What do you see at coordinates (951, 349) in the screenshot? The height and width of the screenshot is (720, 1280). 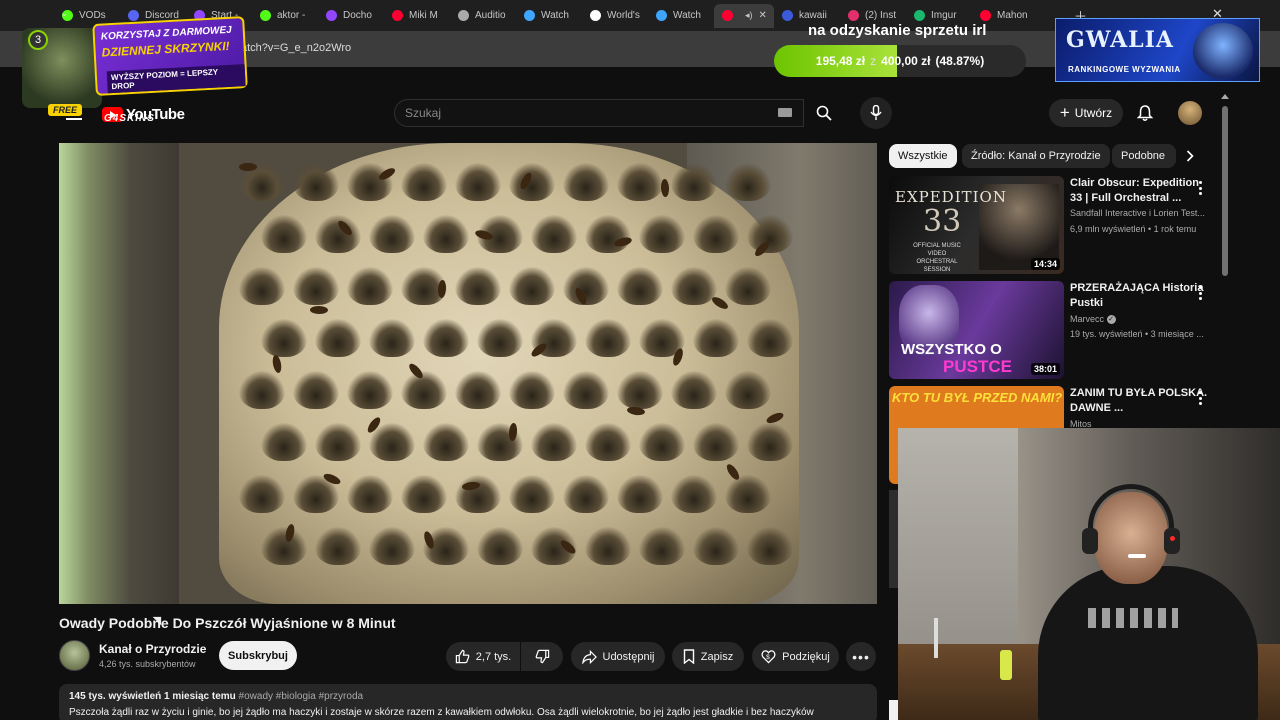 I see `rec-2-thumb-line1: WSZYSTKO O` at bounding box center [951, 349].